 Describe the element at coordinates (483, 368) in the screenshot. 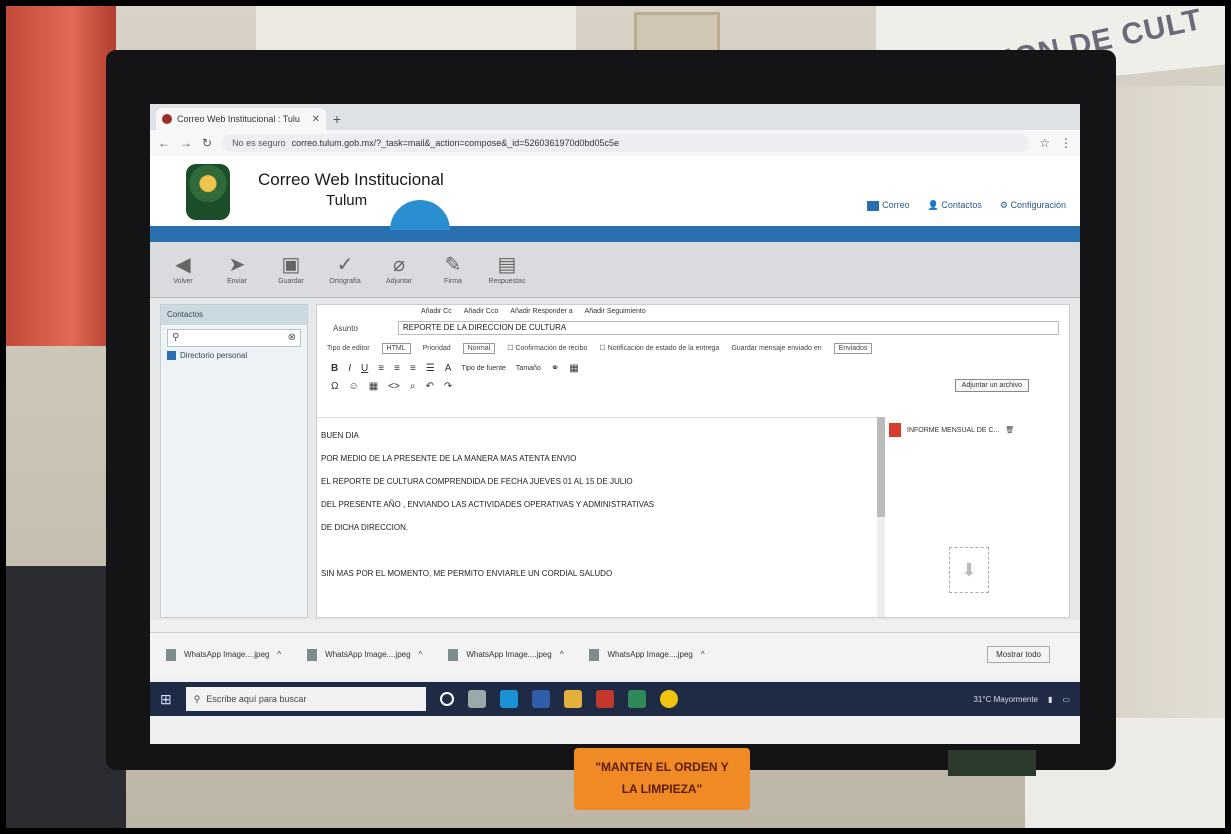

I see `font-family-select: Tipo de fuente` at that location.